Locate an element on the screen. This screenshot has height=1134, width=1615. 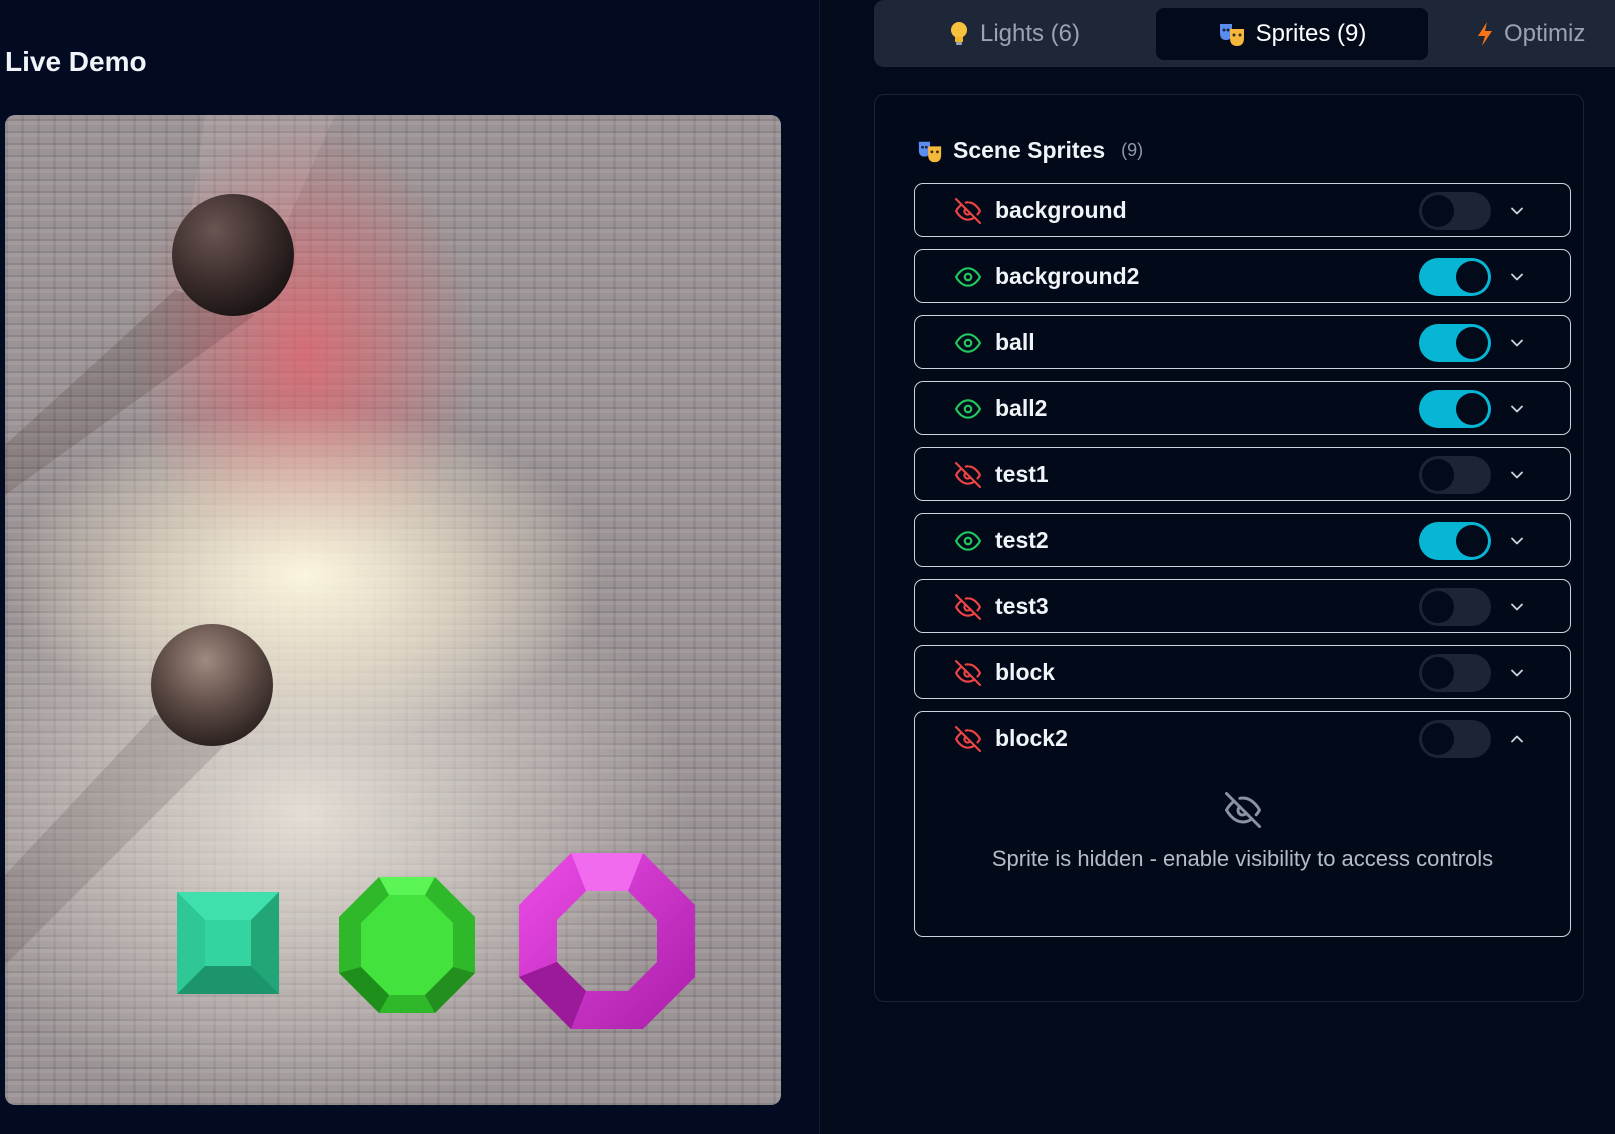
tab-lights-label: Lights (6) is located at coordinates (1030, 33).